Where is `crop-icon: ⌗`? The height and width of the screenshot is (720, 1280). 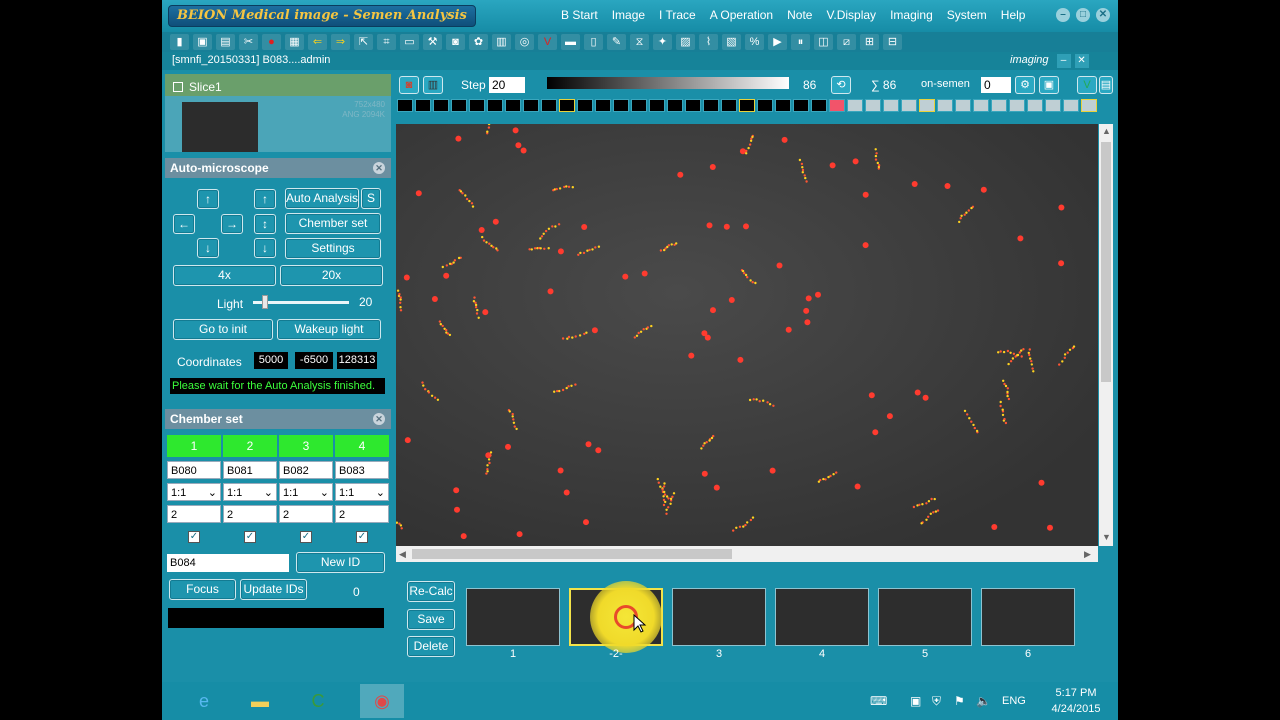 crop-icon: ⌗ is located at coordinates (386, 42).